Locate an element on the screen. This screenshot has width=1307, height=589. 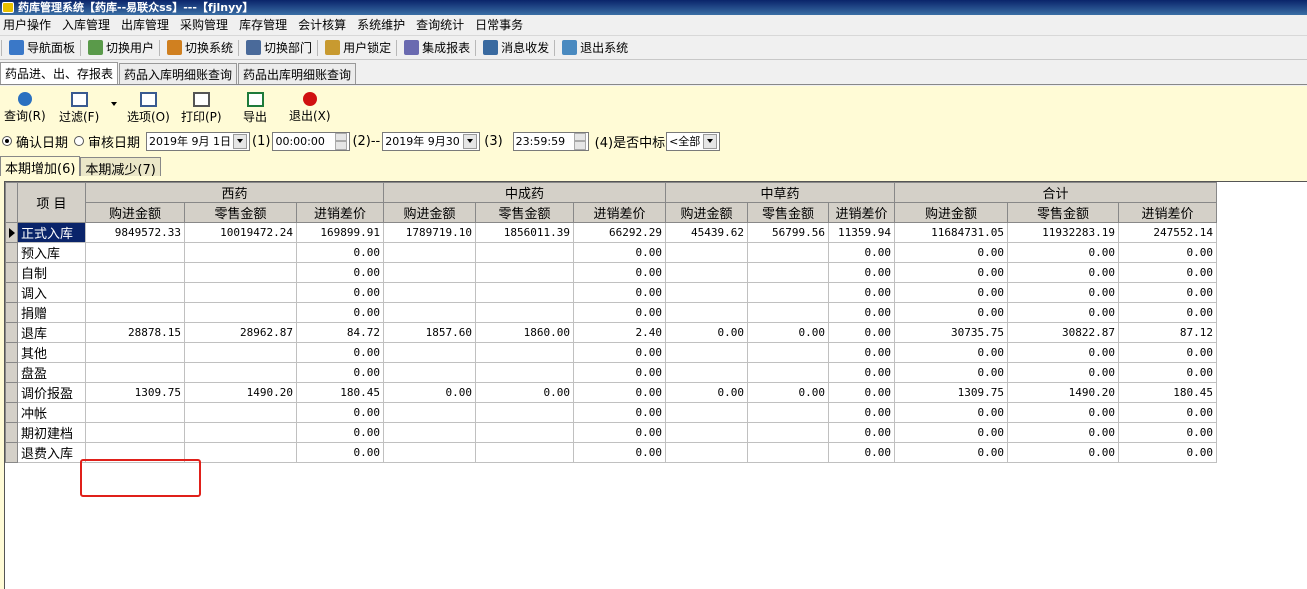
table-row: 调入 0.00 0.00 0.00 0.00 0.00 0.00 is located at coordinates (611, 292).